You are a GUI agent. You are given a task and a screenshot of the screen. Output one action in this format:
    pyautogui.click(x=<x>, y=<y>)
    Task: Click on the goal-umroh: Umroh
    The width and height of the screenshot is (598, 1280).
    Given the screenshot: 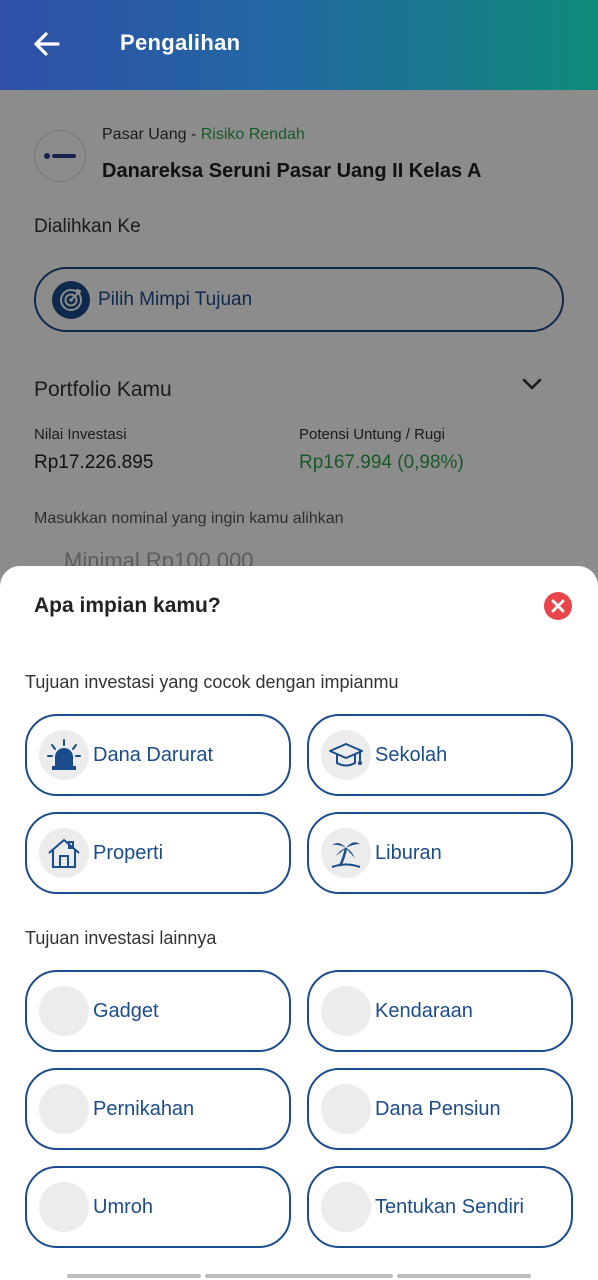 What is the action you would take?
    pyautogui.click(x=158, y=1207)
    